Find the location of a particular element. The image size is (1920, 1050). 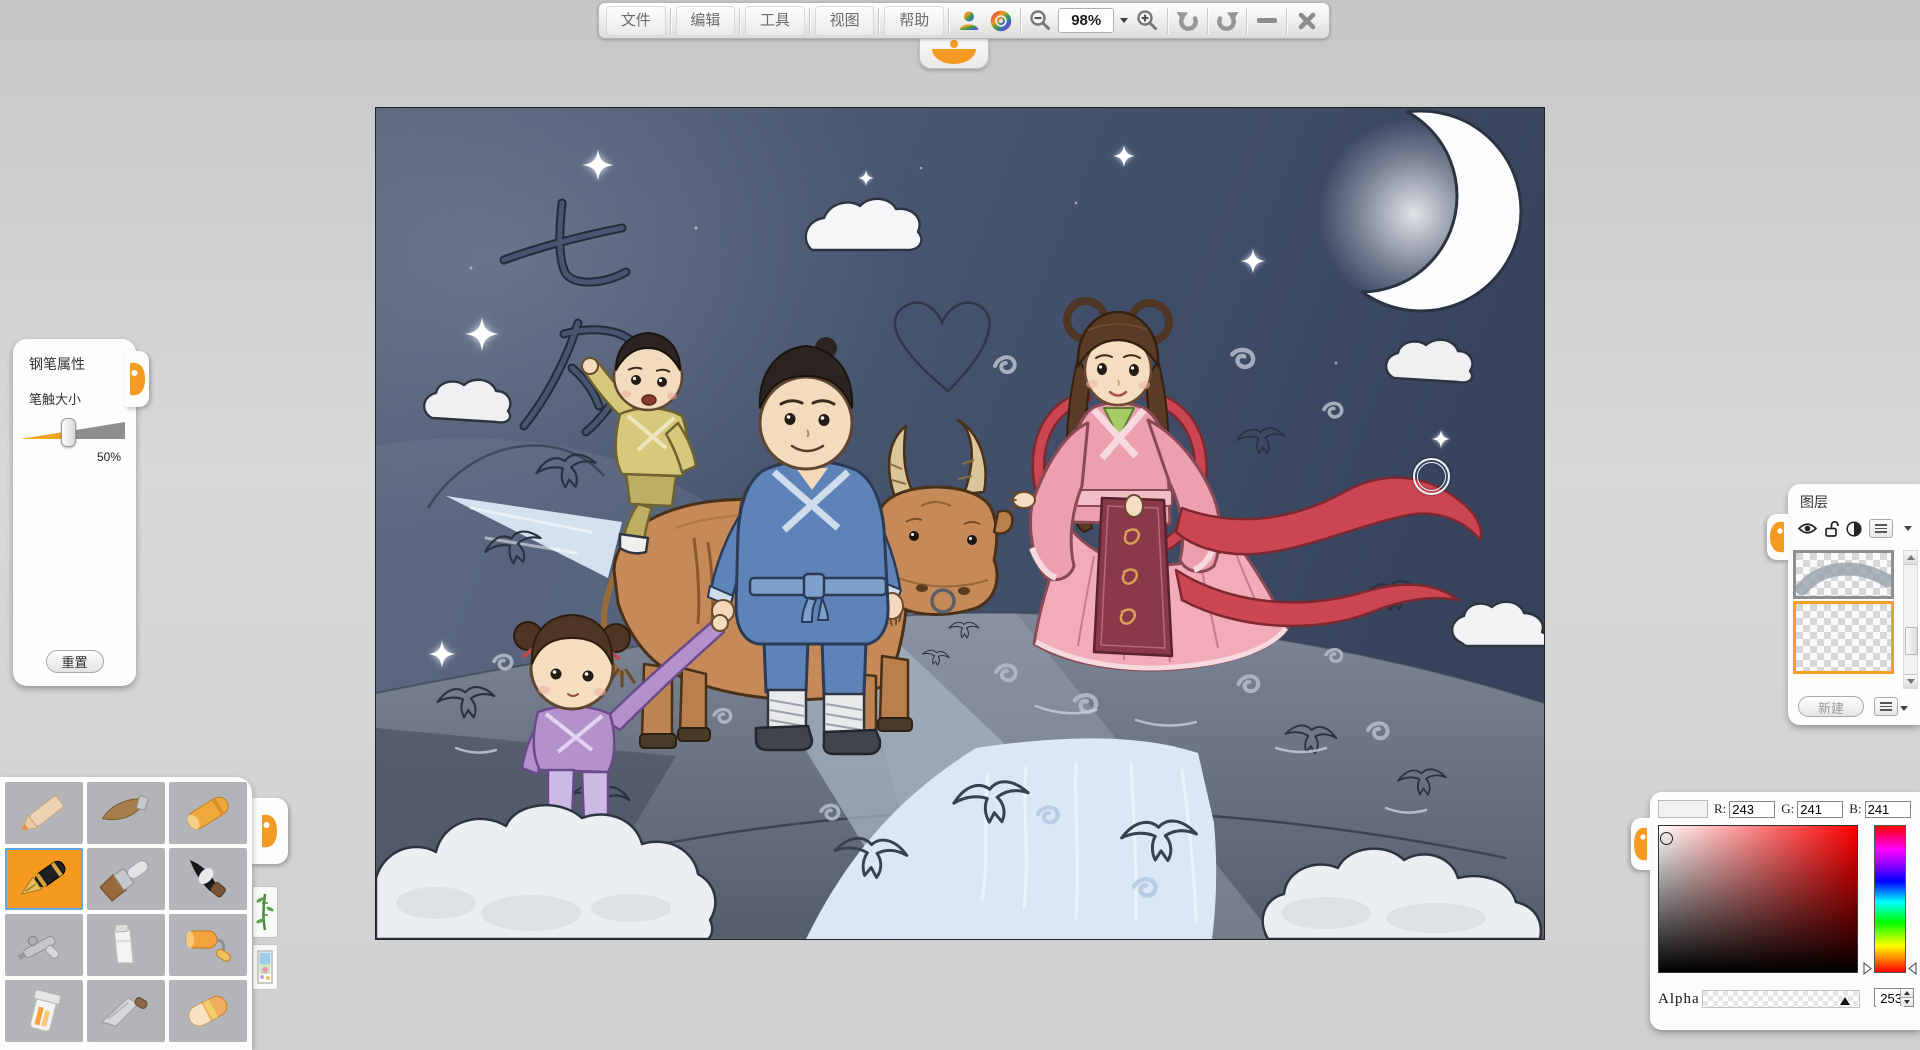

minimize-icon is located at coordinates (1267, 21).